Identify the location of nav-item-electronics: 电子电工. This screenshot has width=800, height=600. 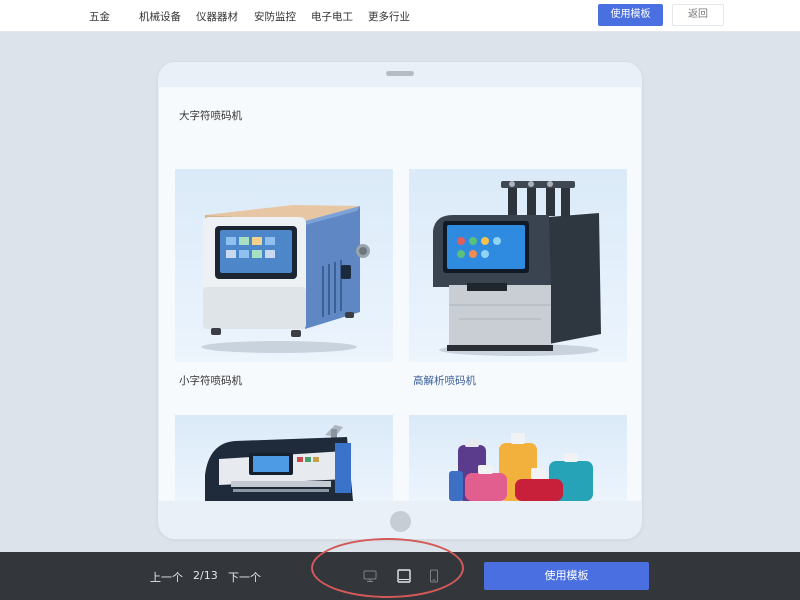
(332, 16).